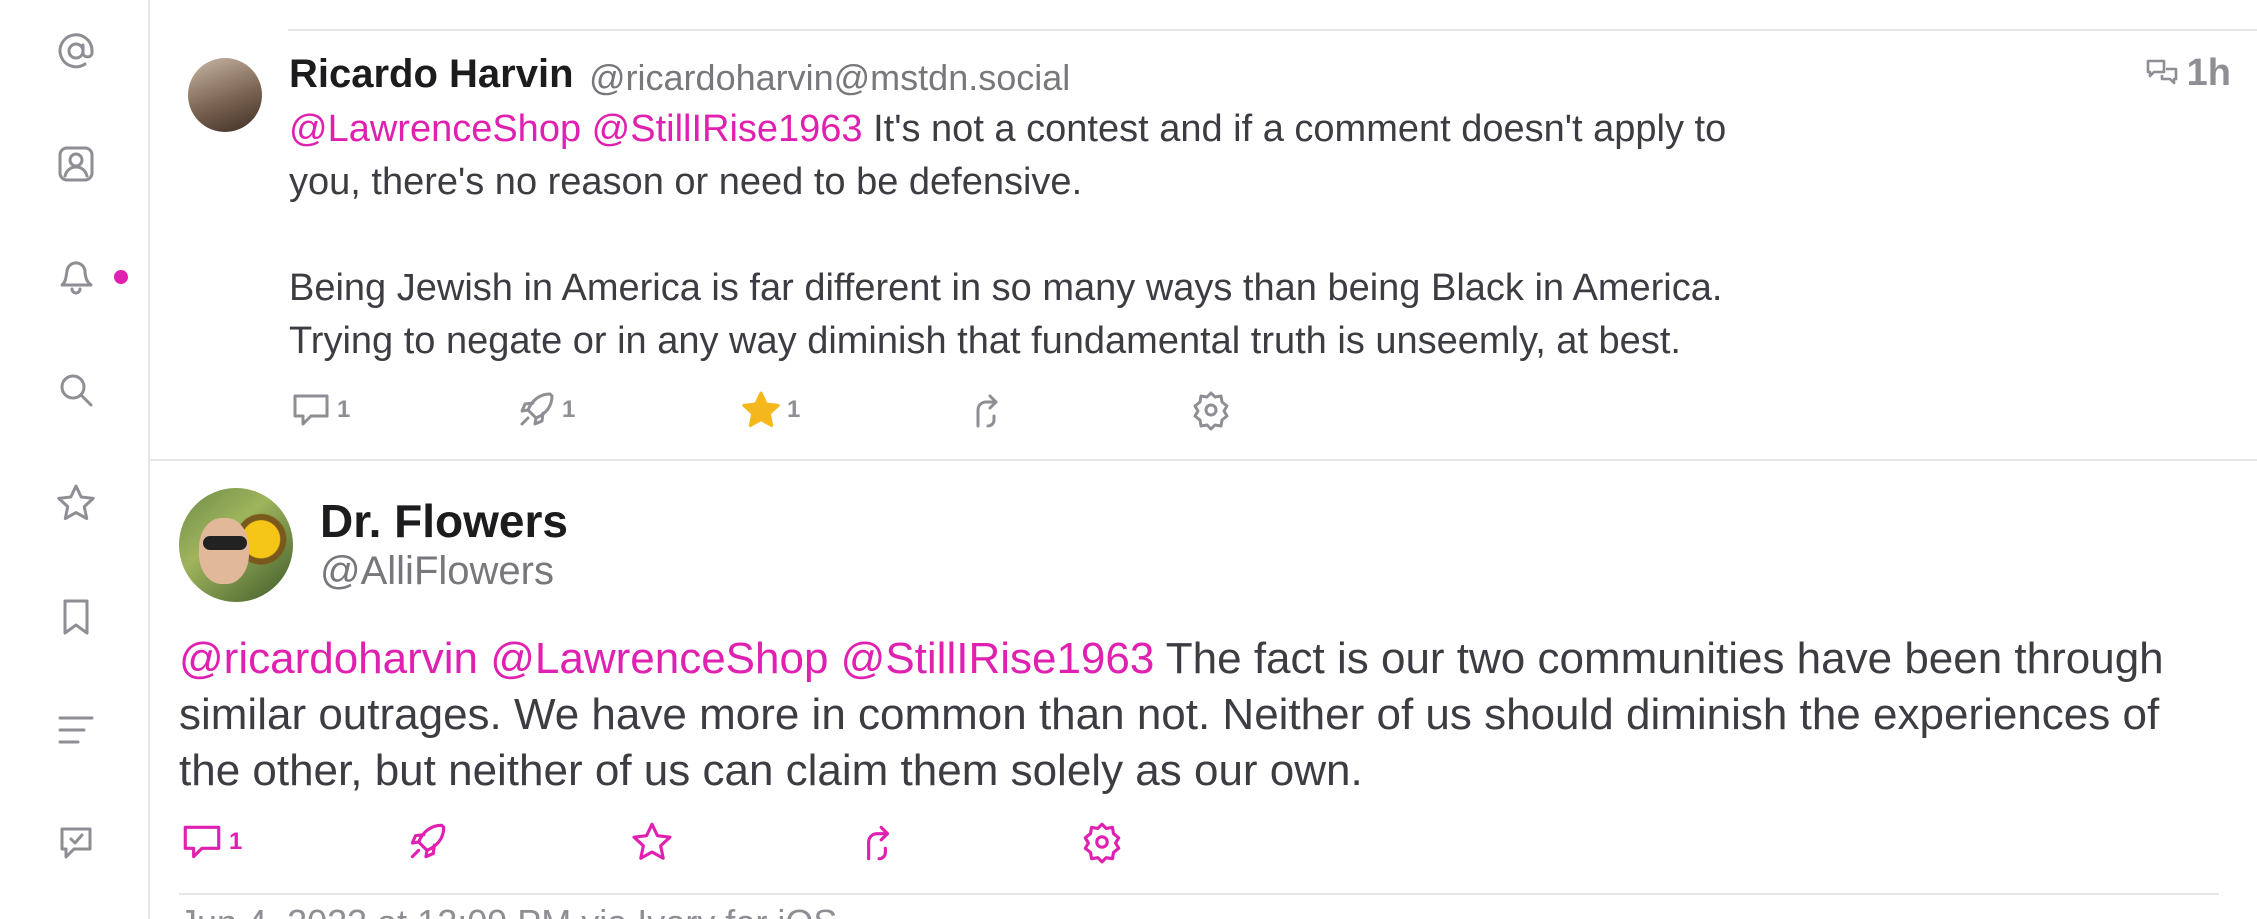 This screenshot has height=919, width=2257. I want to click on post-time: 1h, so click(2188, 73).